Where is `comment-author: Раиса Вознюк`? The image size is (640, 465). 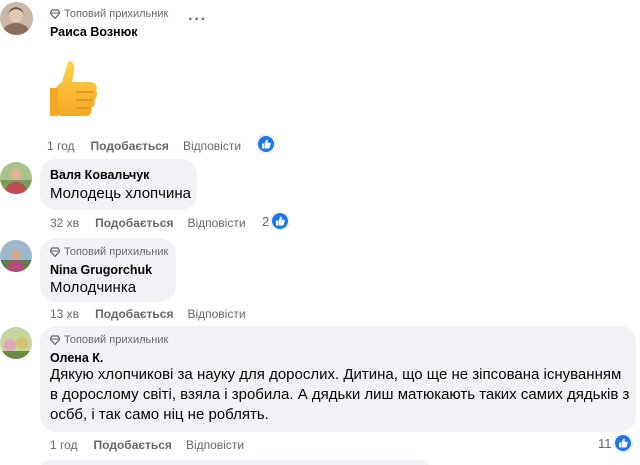 comment-author: Раиса Вознюк is located at coordinates (94, 32).